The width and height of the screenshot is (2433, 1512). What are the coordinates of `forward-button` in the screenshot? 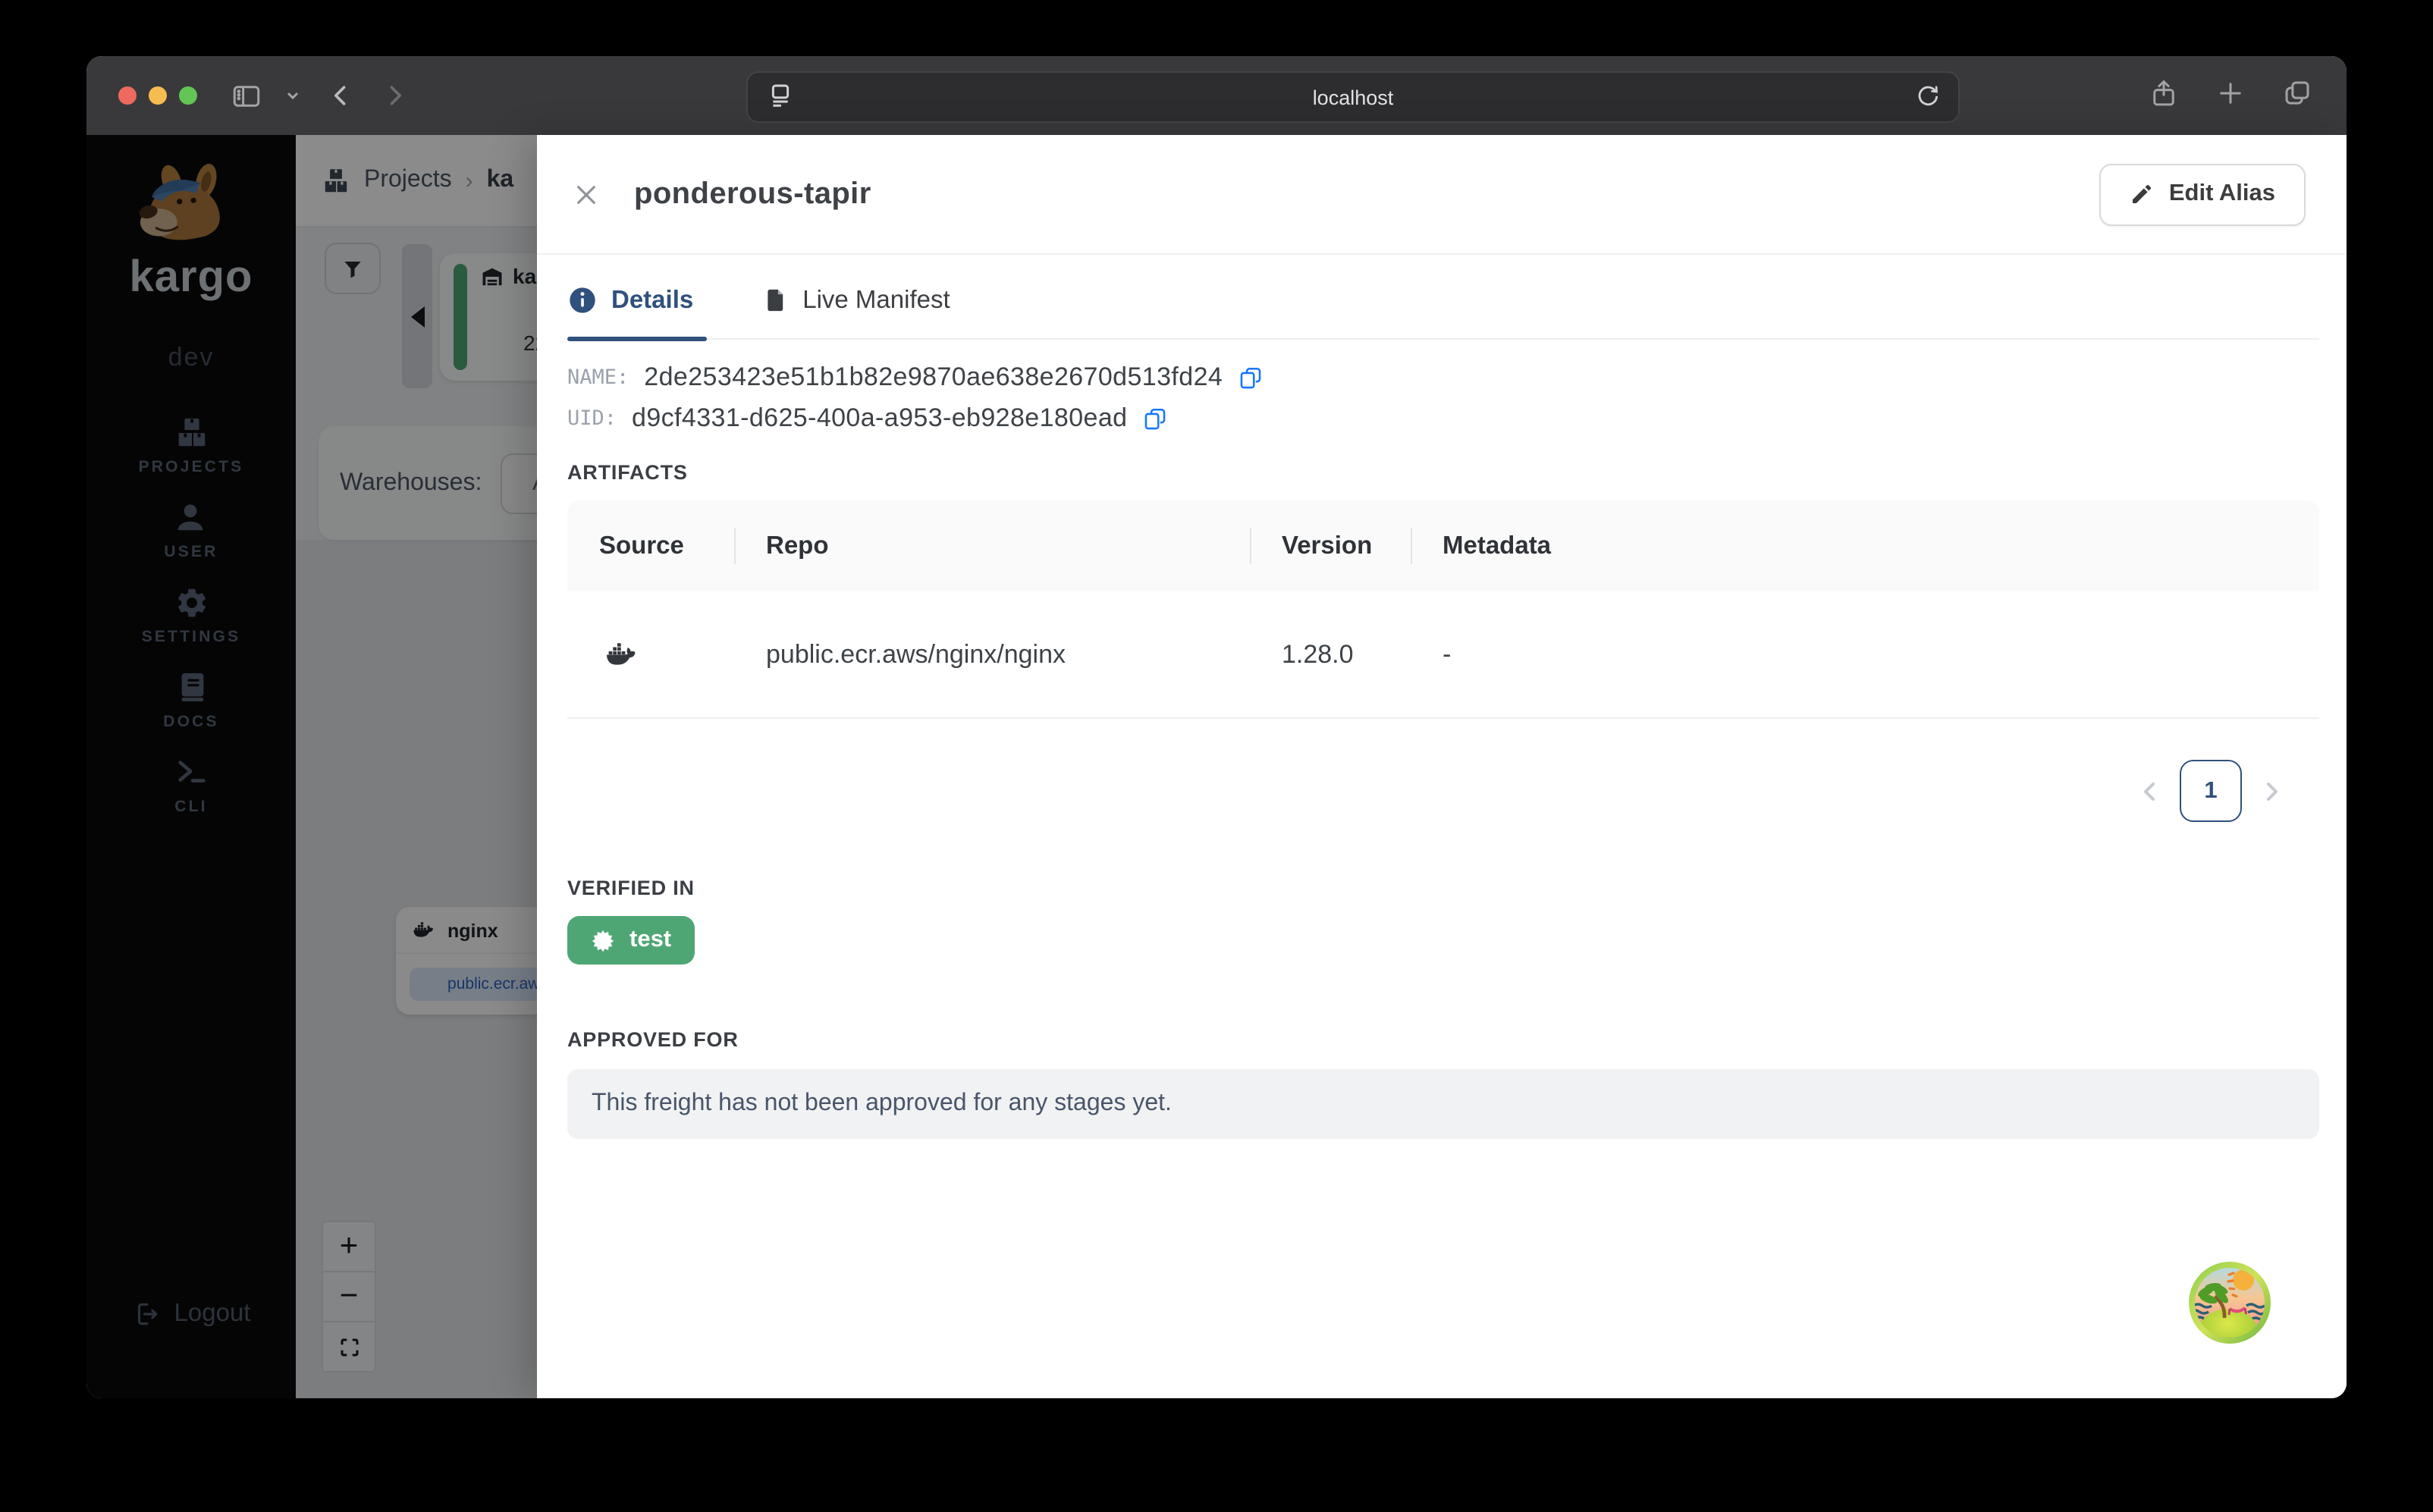 It's located at (394, 95).